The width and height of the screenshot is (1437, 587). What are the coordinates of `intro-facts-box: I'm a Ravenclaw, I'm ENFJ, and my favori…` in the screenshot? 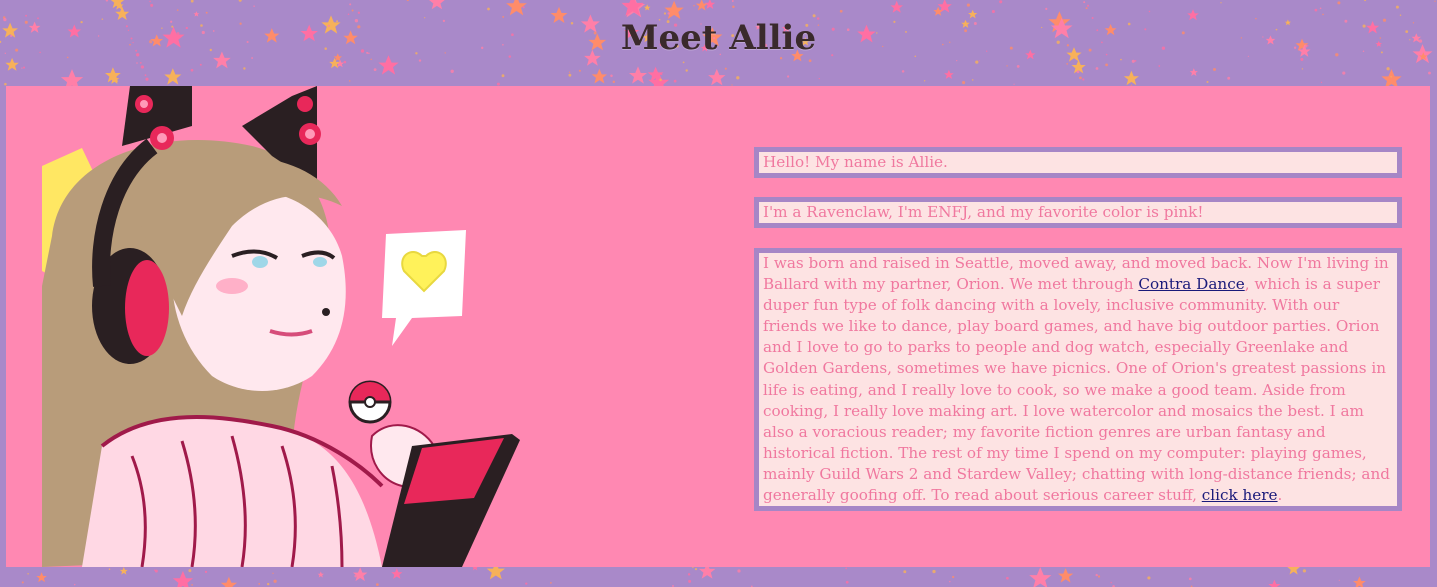 It's located at (1078, 212).